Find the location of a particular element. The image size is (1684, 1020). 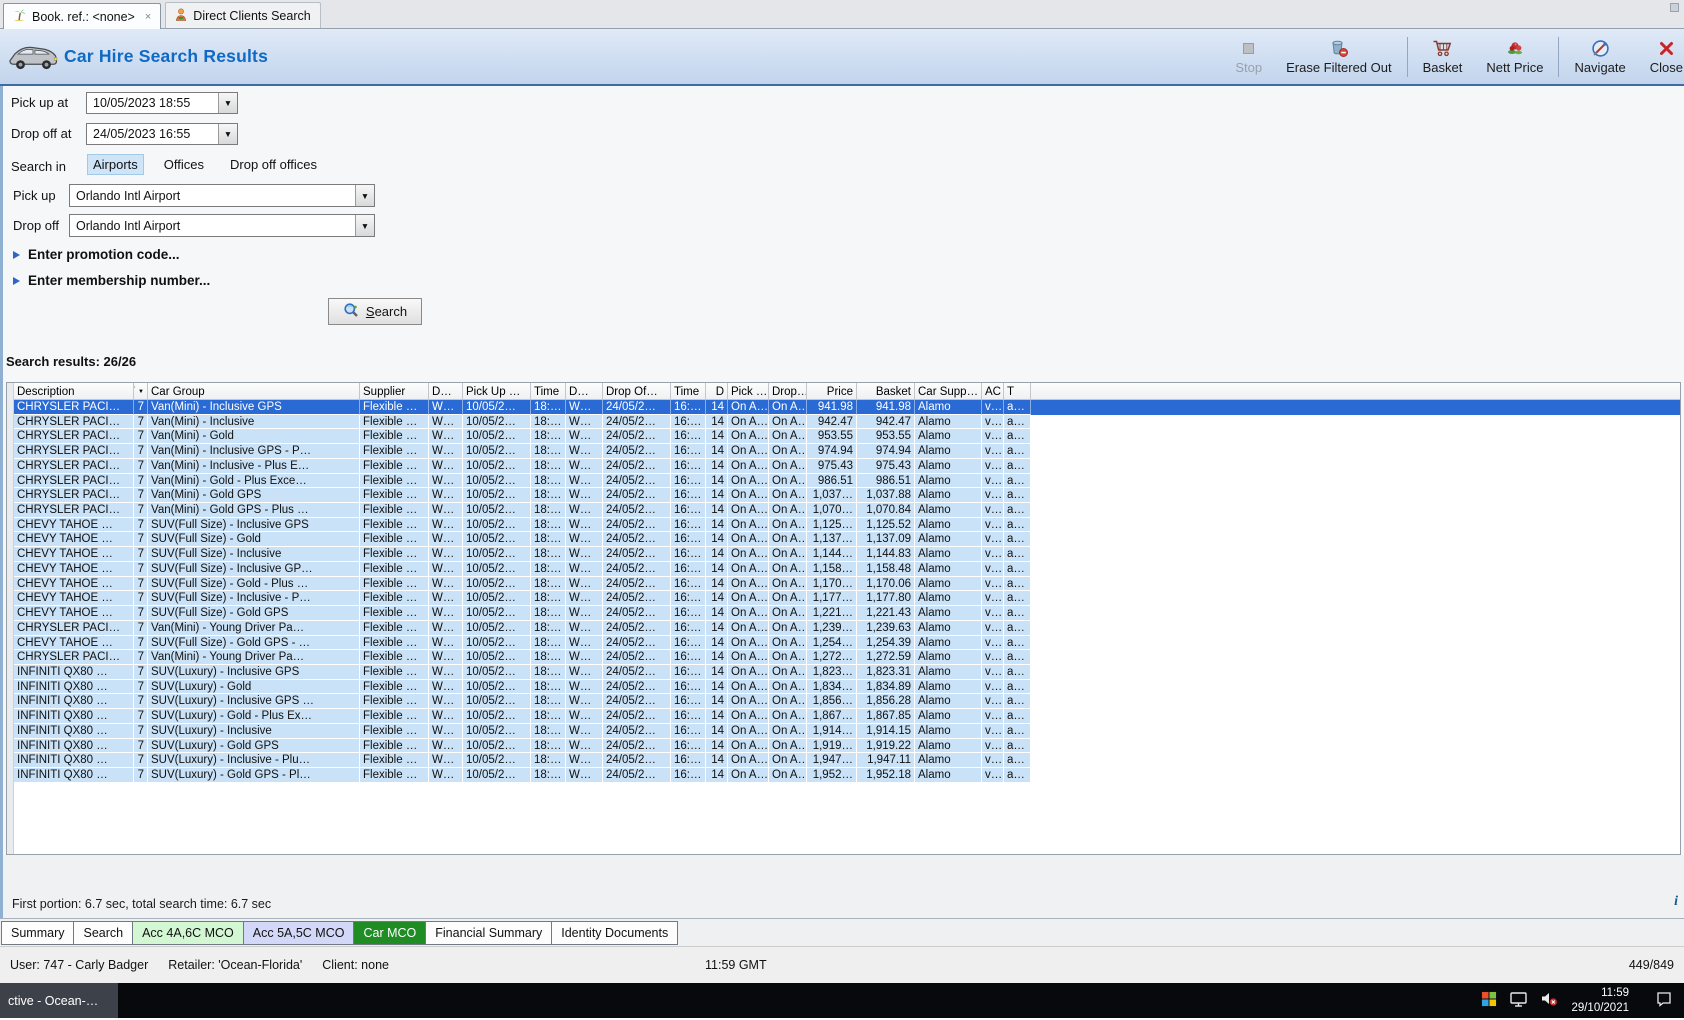

bottom-tab-acc-5a-5c-mco: Acc 5A,5C MCO is located at coordinates (298, 933).